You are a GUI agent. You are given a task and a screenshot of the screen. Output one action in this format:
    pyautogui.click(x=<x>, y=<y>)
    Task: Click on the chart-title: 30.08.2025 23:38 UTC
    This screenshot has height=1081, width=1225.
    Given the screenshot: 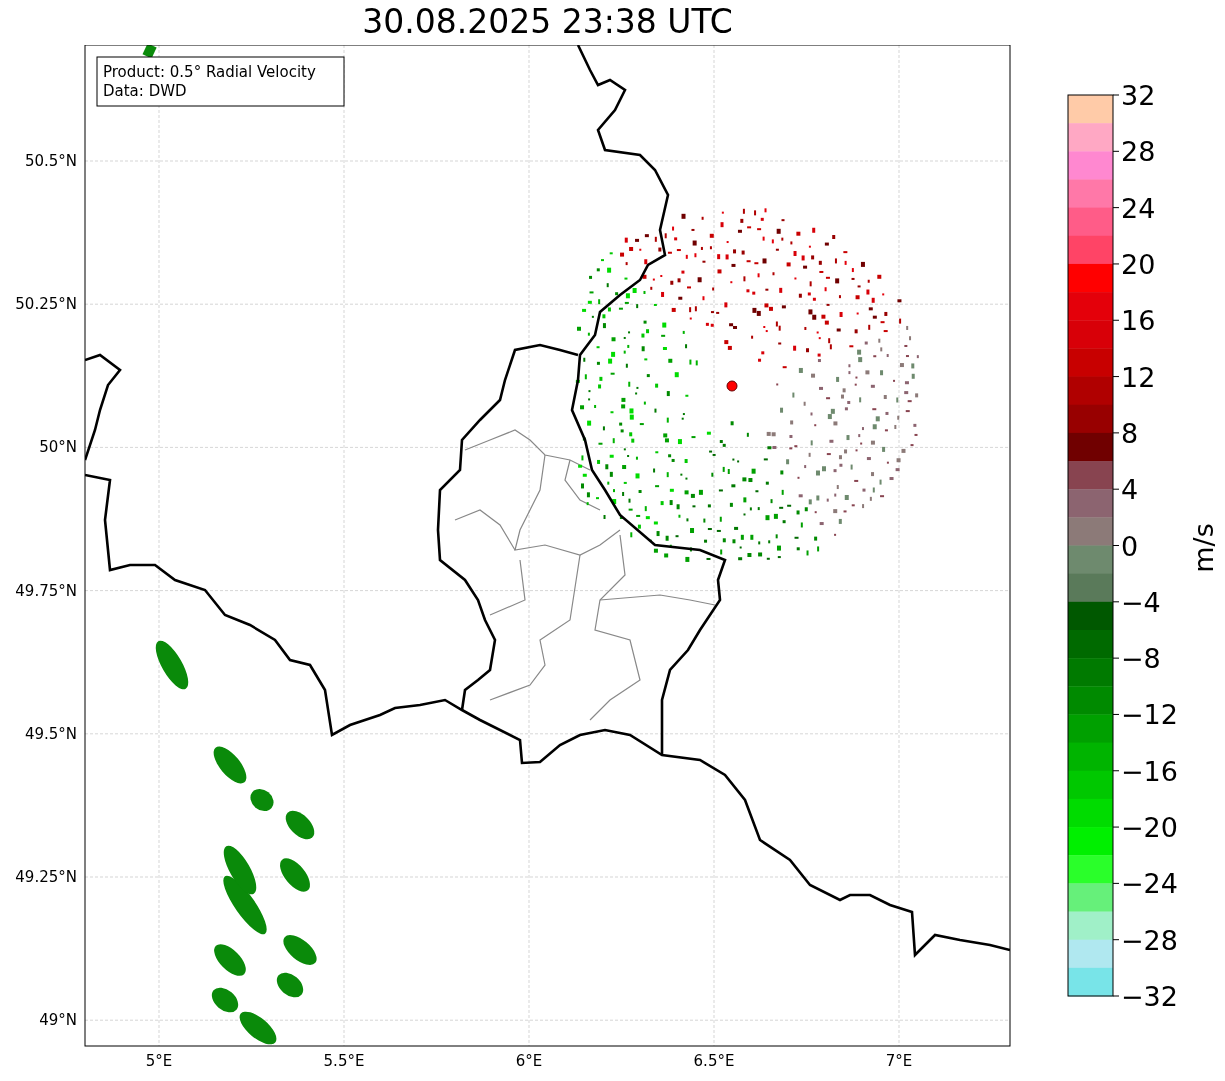 What is the action you would take?
    pyautogui.click(x=547, y=22)
    